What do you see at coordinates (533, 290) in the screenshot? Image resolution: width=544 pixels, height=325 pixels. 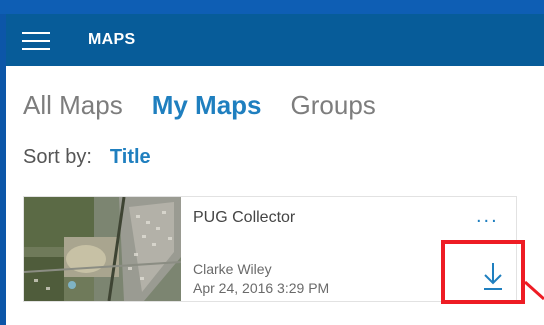 I see `annotation-pointer` at bounding box center [533, 290].